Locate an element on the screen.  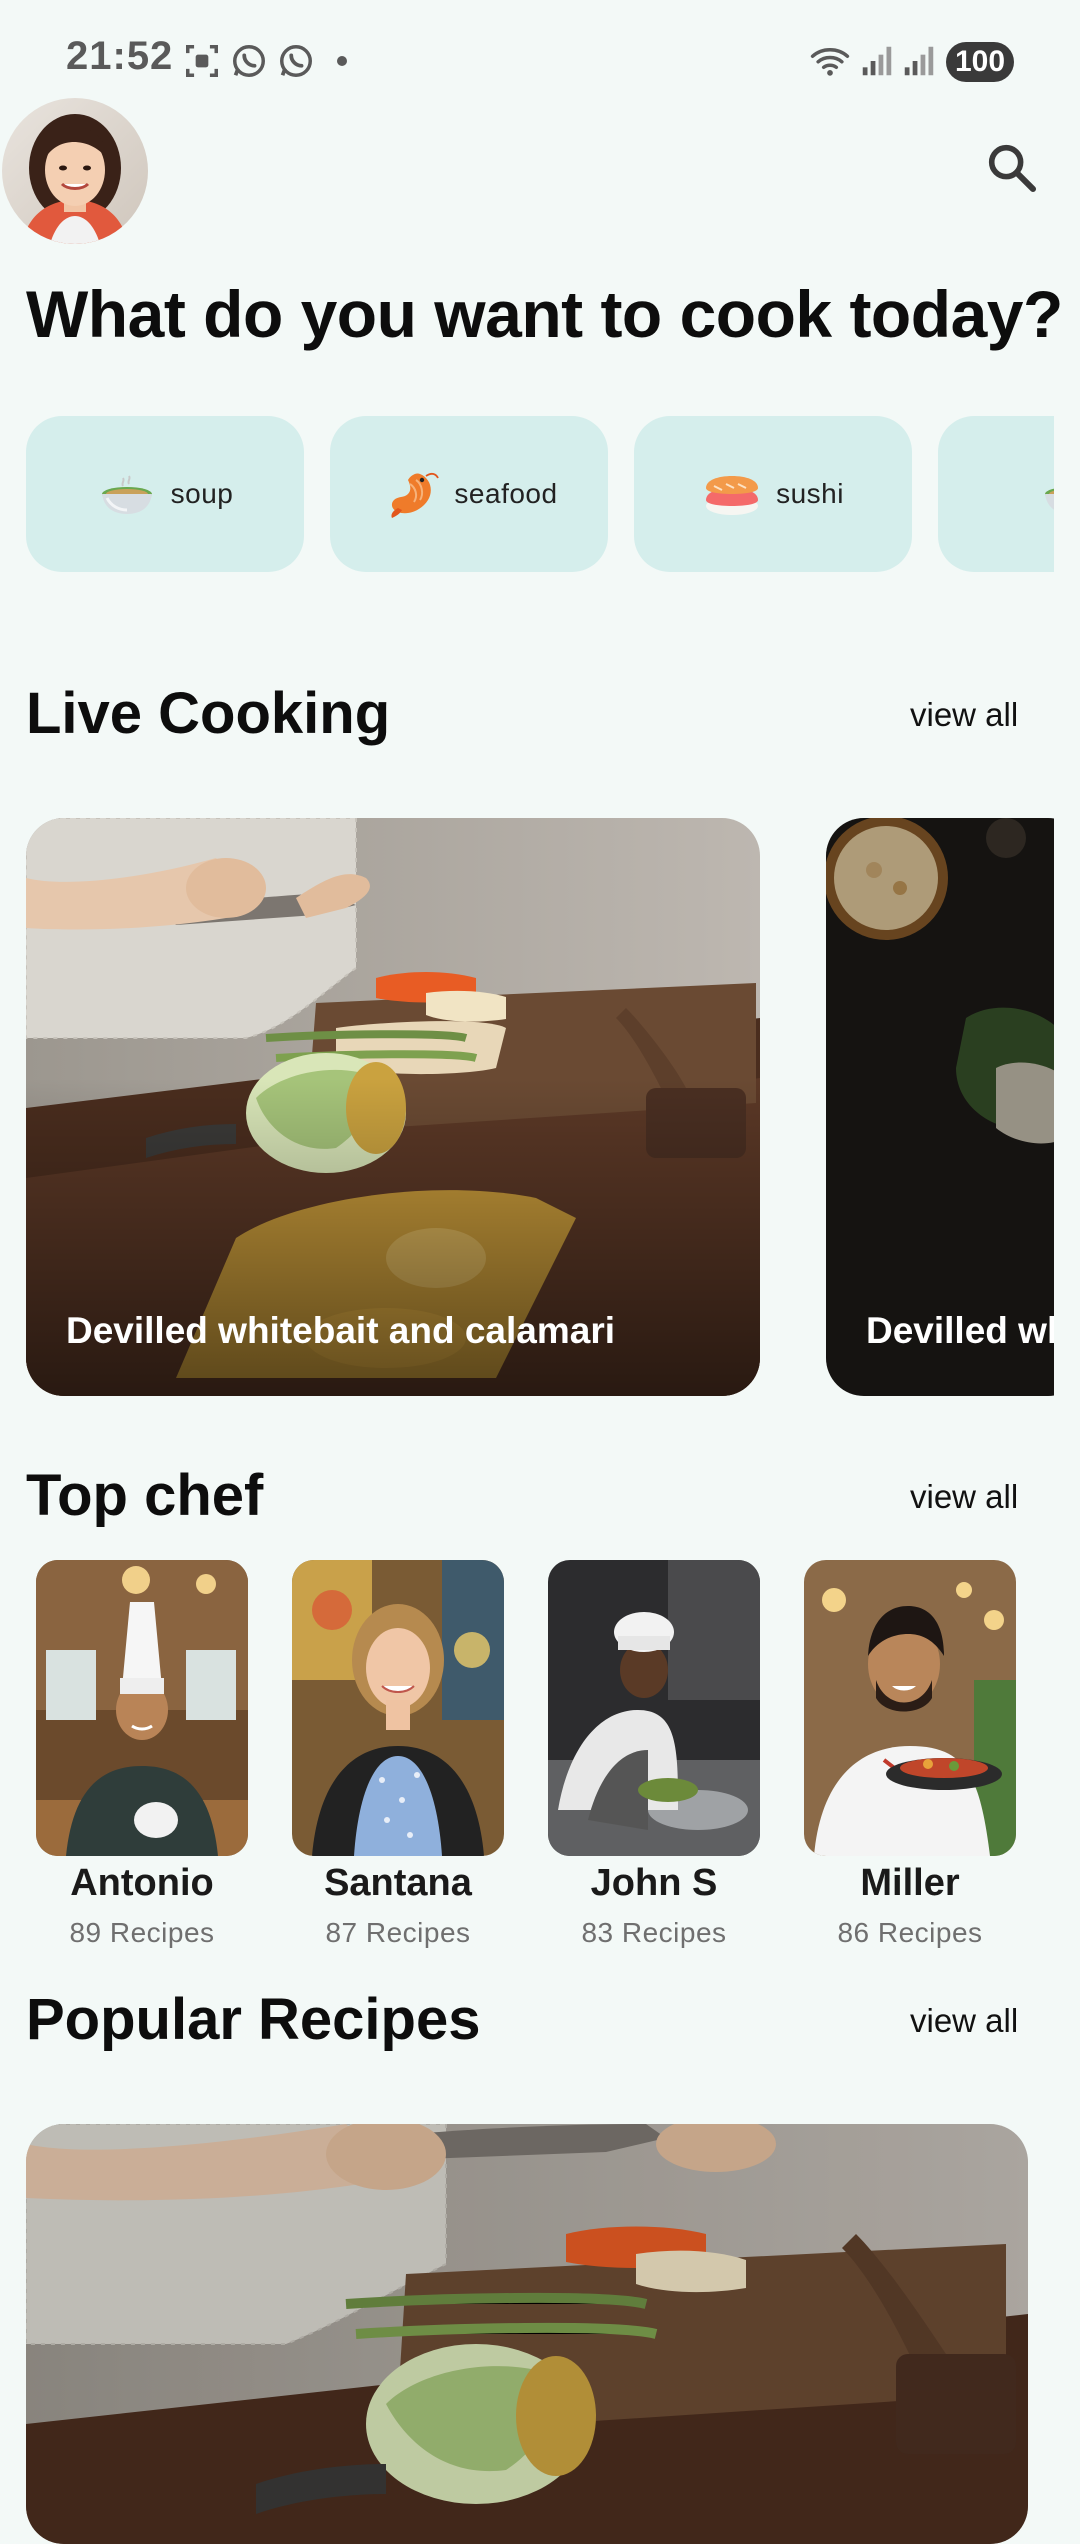
chef-card-miller: Miller 86 Recipes is located at coordinates (910, 1754).